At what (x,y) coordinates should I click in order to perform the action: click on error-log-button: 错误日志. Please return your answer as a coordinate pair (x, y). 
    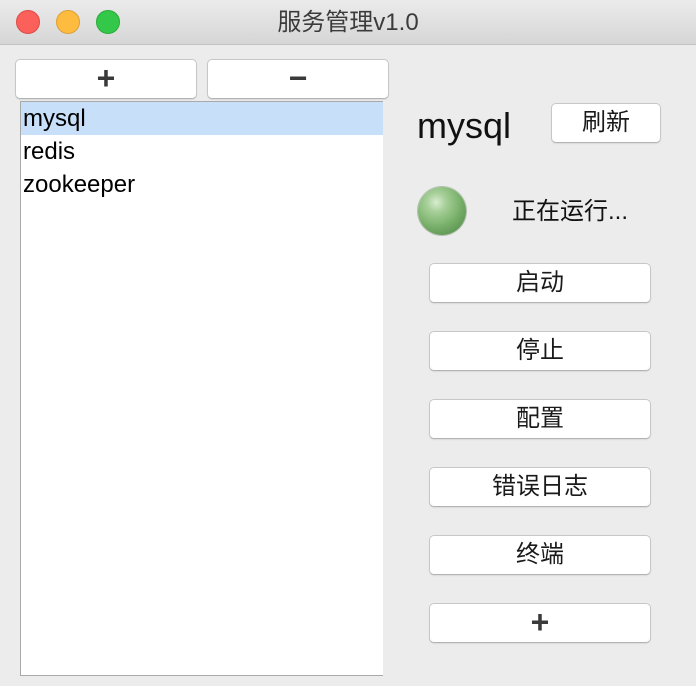
    Looking at the image, I should click on (540, 487).